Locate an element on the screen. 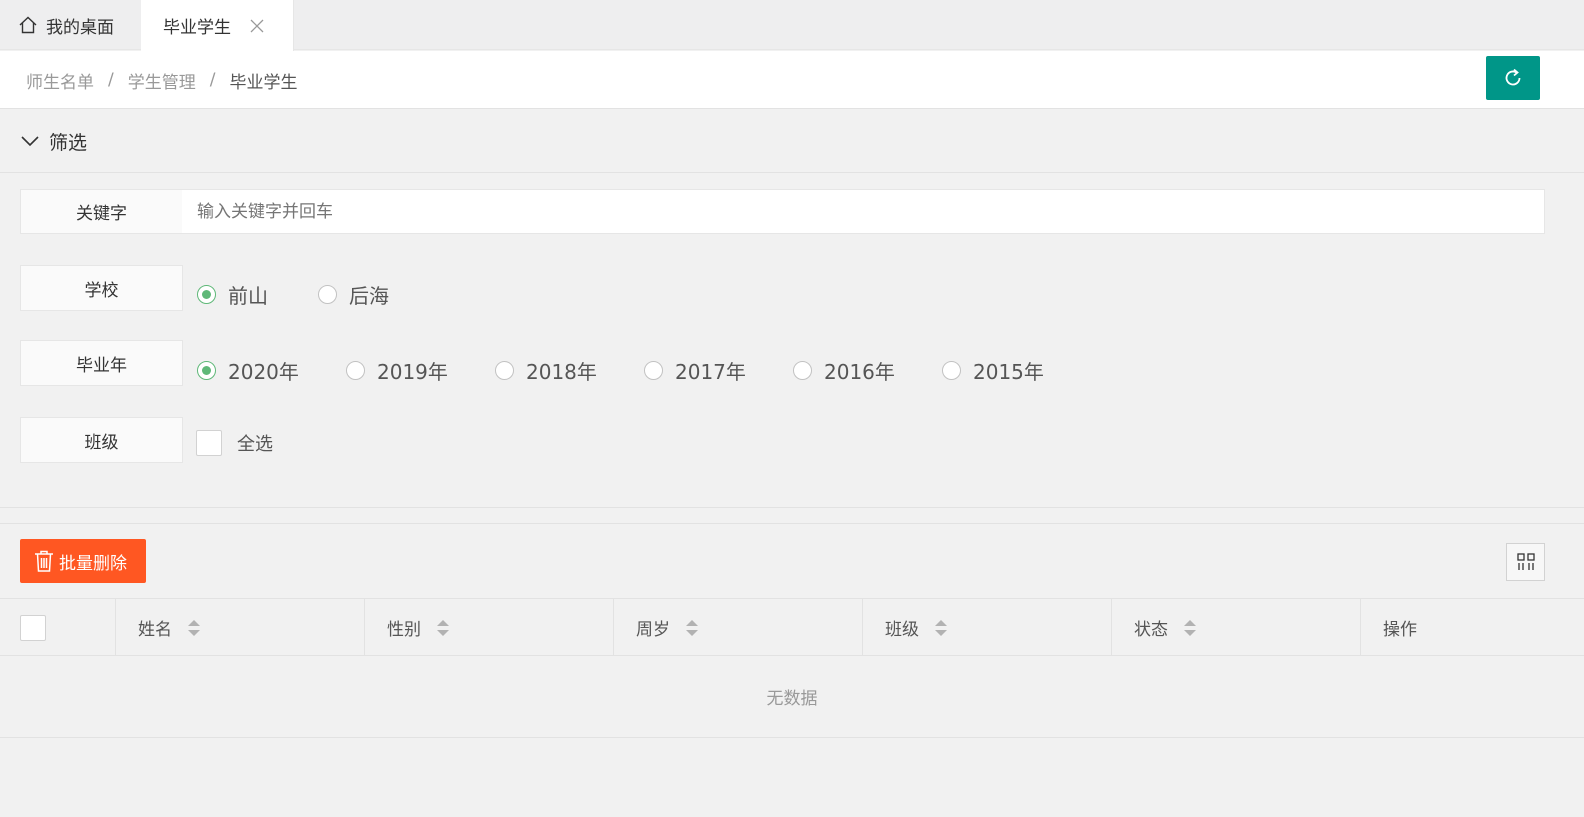 The image size is (1584, 817). radio-label: 前山 is located at coordinates (248, 296).